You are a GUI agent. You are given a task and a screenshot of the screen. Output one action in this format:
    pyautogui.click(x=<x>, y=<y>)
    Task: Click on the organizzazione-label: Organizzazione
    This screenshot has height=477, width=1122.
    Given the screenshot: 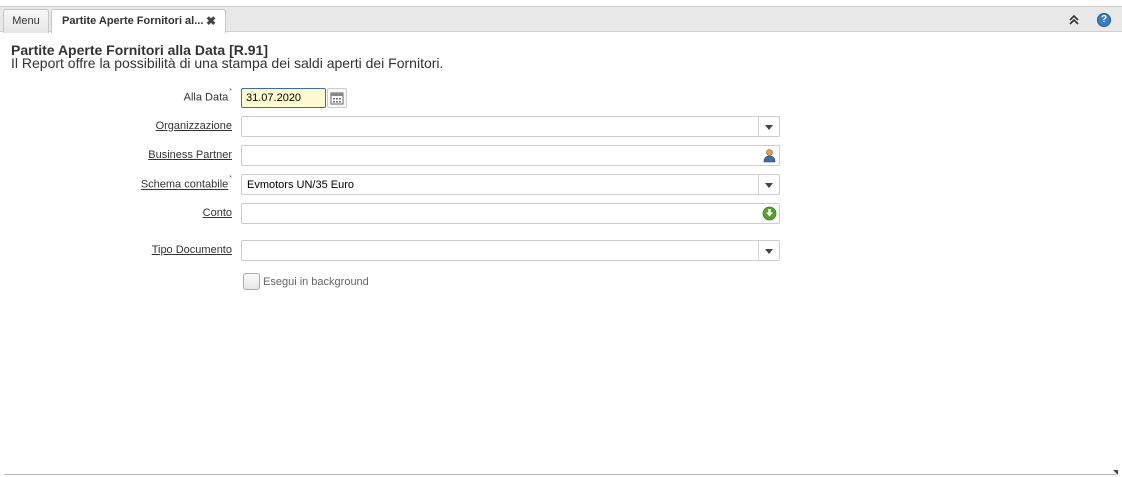 What is the action you would take?
    pyautogui.click(x=194, y=126)
    